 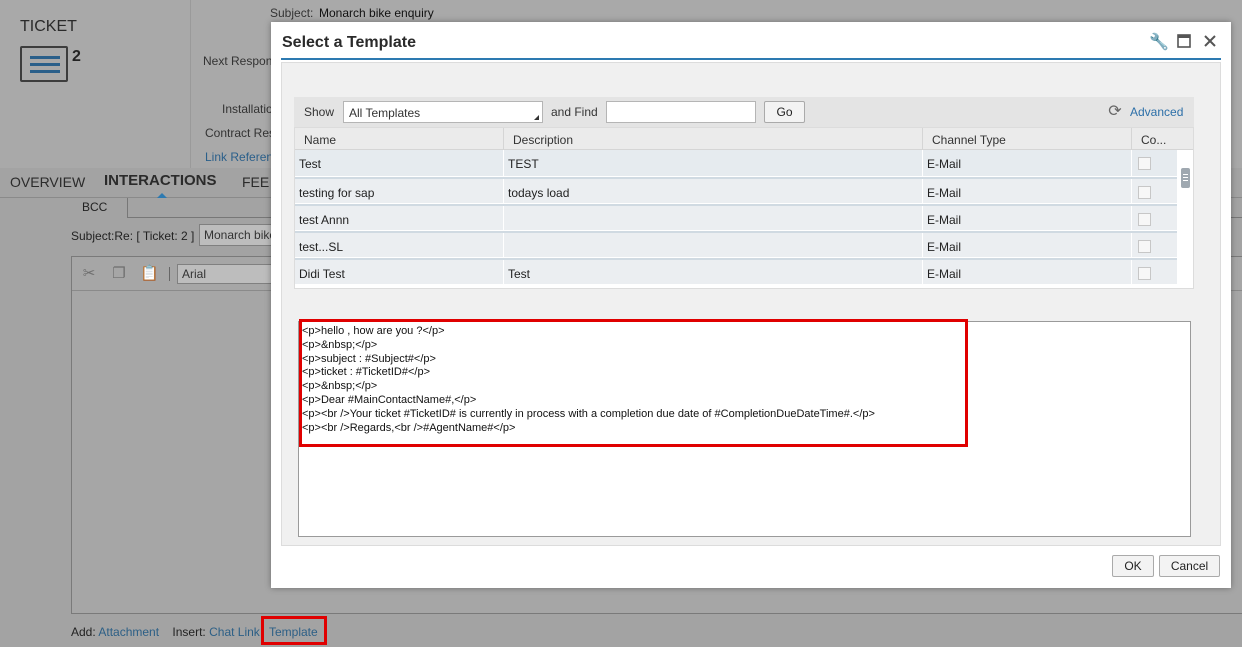 What do you see at coordinates (234, 632) in the screenshot?
I see `chat-link: Chat Link` at bounding box center [234, 632].